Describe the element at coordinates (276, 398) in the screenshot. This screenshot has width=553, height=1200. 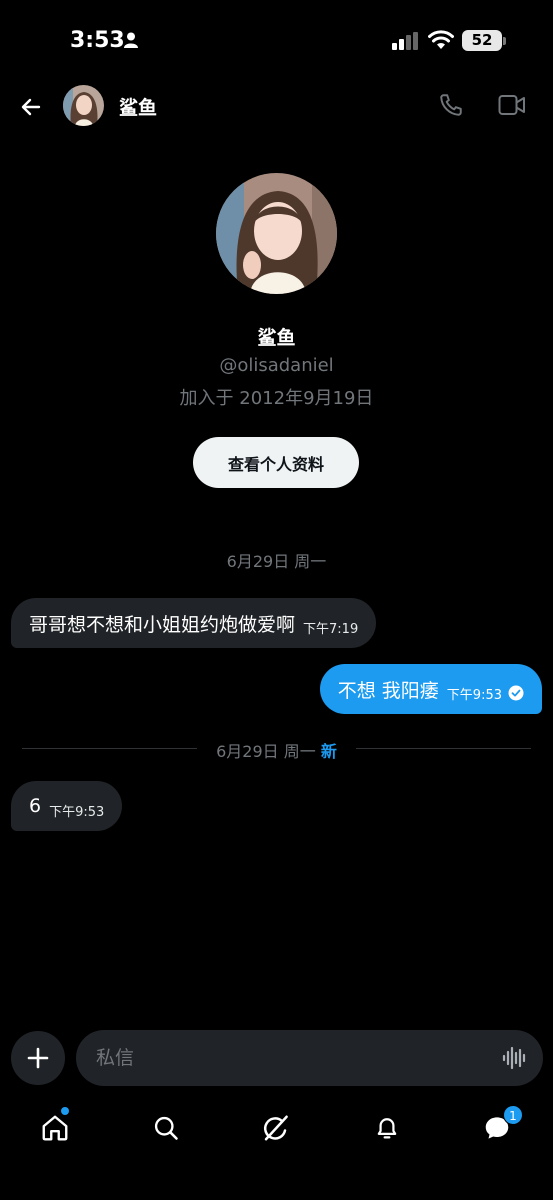
I see `profile-join-date: 加入于 2012年9月19日` at that location.